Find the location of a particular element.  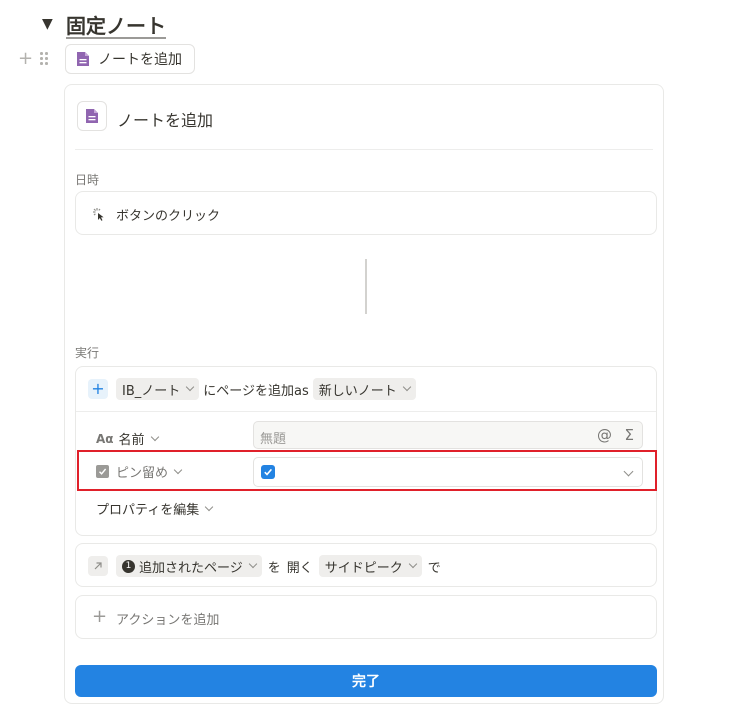

page-select: 1 追加されたページ is located at coordinates (189, 566).